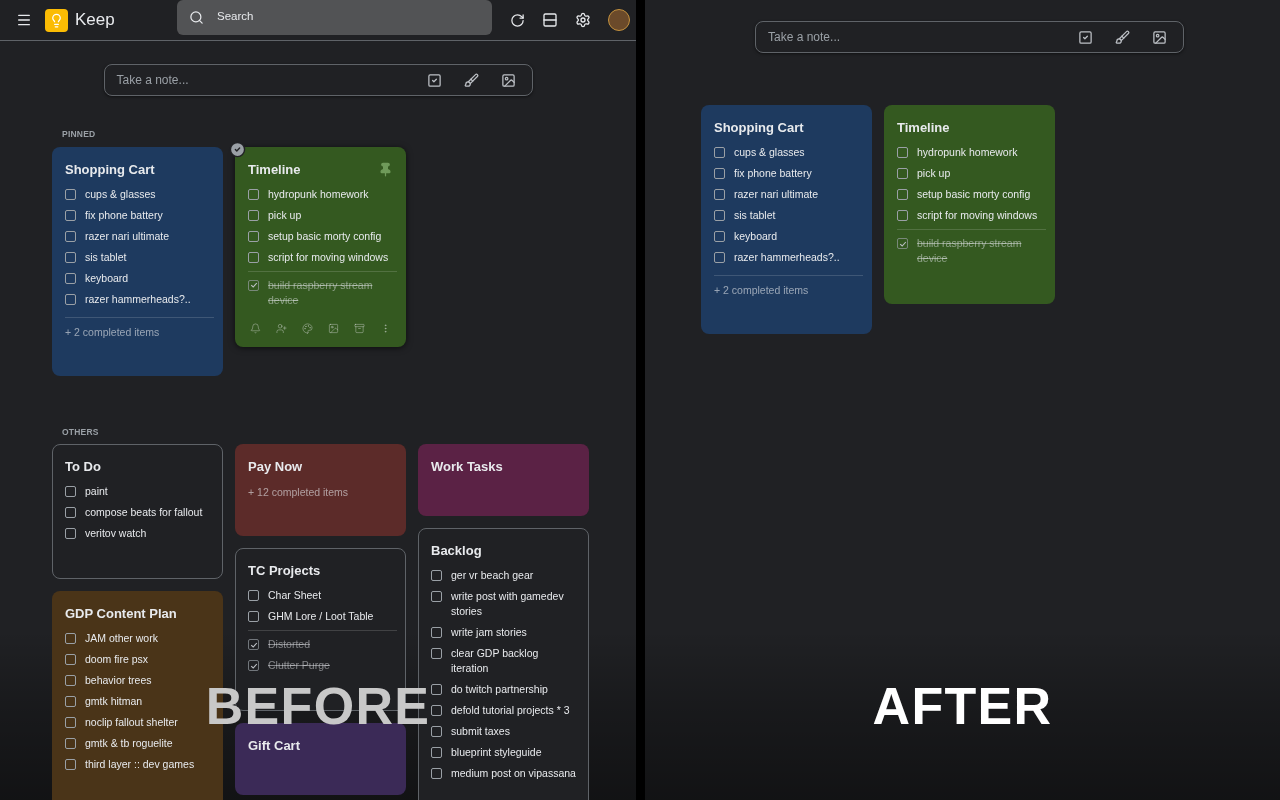 The image size is (1280, 800). What do you see at coordinates (517, 20) in the screenshot?
I see `refresh-icon` at bounding box center [517, 20].